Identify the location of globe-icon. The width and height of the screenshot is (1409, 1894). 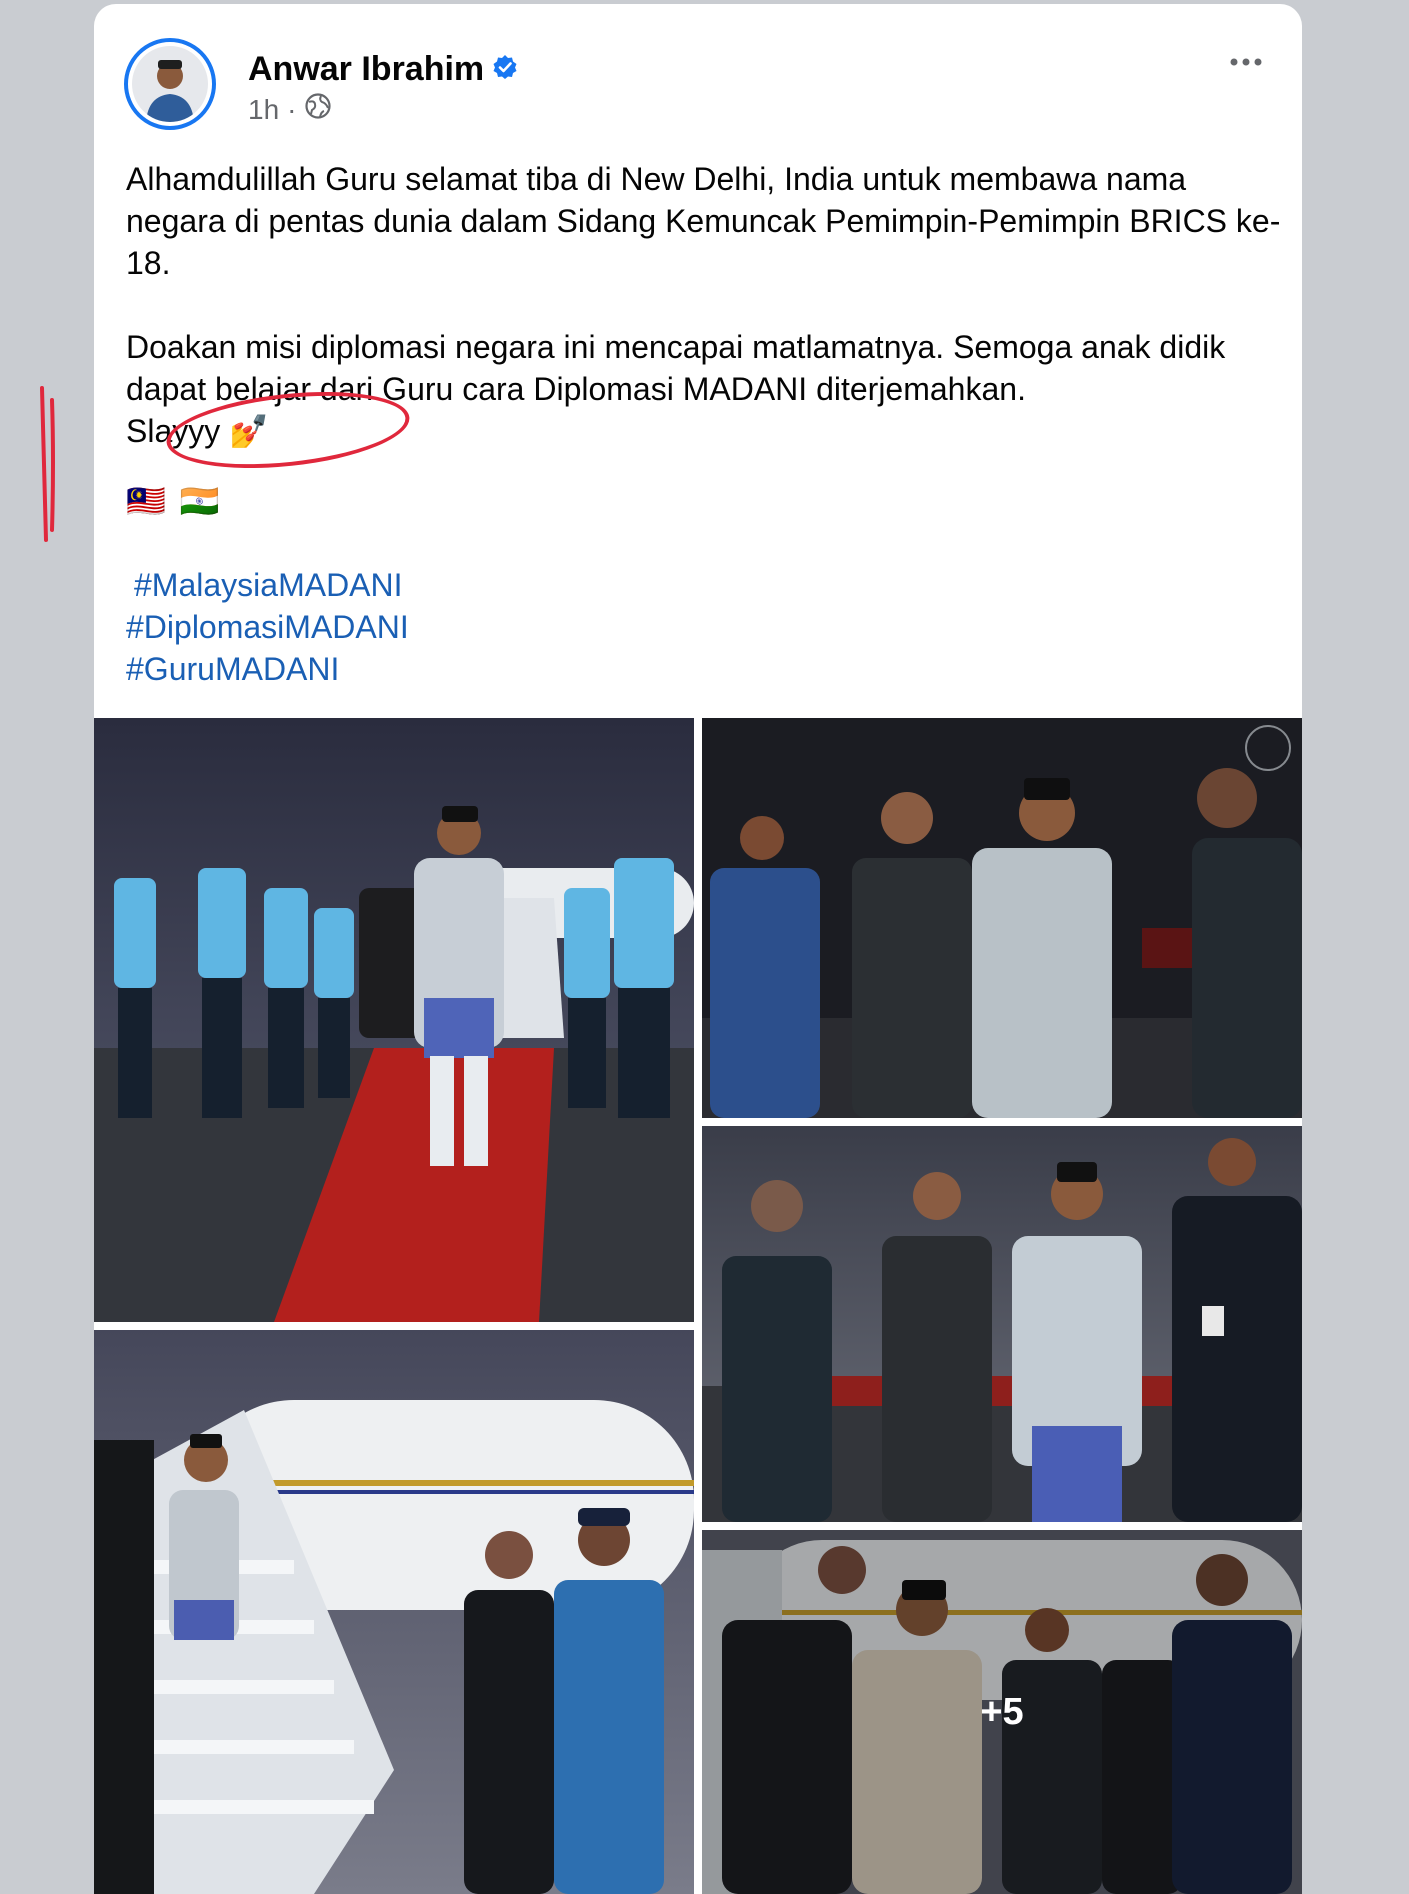
(318, 109).